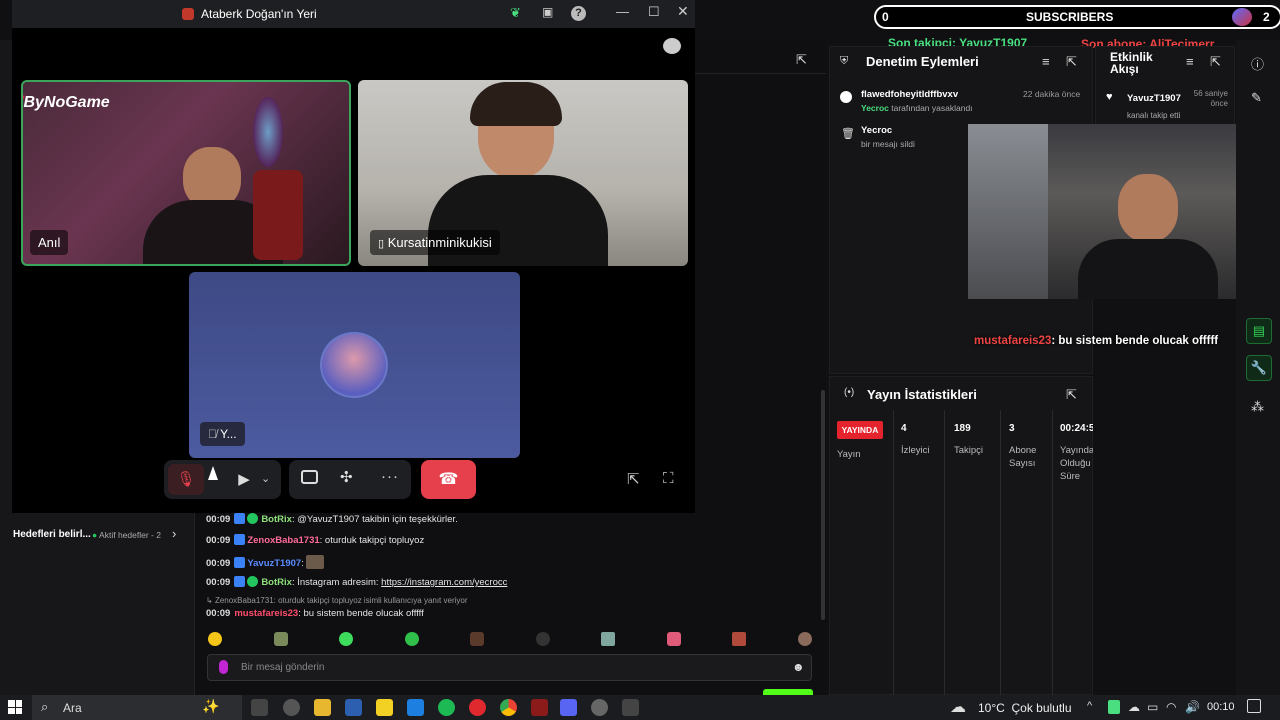  Describe the element at coordinates (186, 479) in the screenshot. I see `mute-mic-button: 🎙` at that location.